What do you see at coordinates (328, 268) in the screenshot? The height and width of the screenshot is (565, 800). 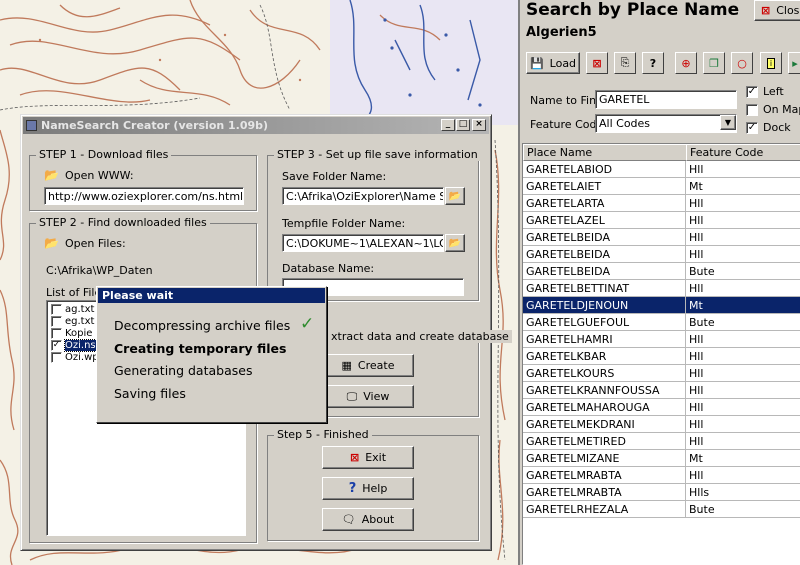 I see `database-name-label: Database Name:` at bounding box center [328, 268].